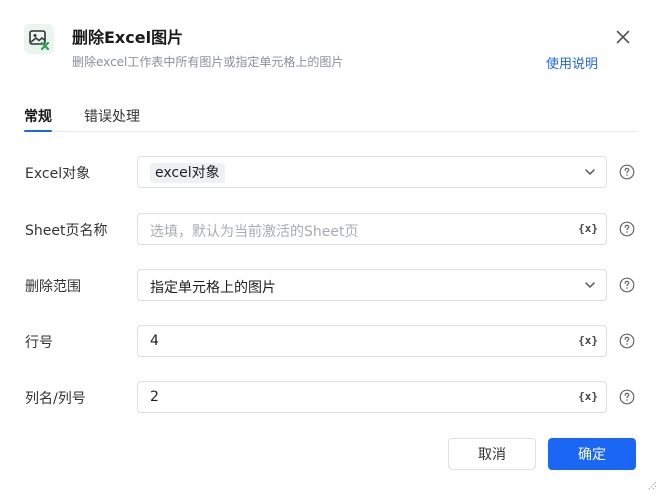 The image size is (660, 494). I want to click on sheet-name-row: Sheet页名称 选填，默认为当前激活的Sheet页 {x}, so click(330, 229).